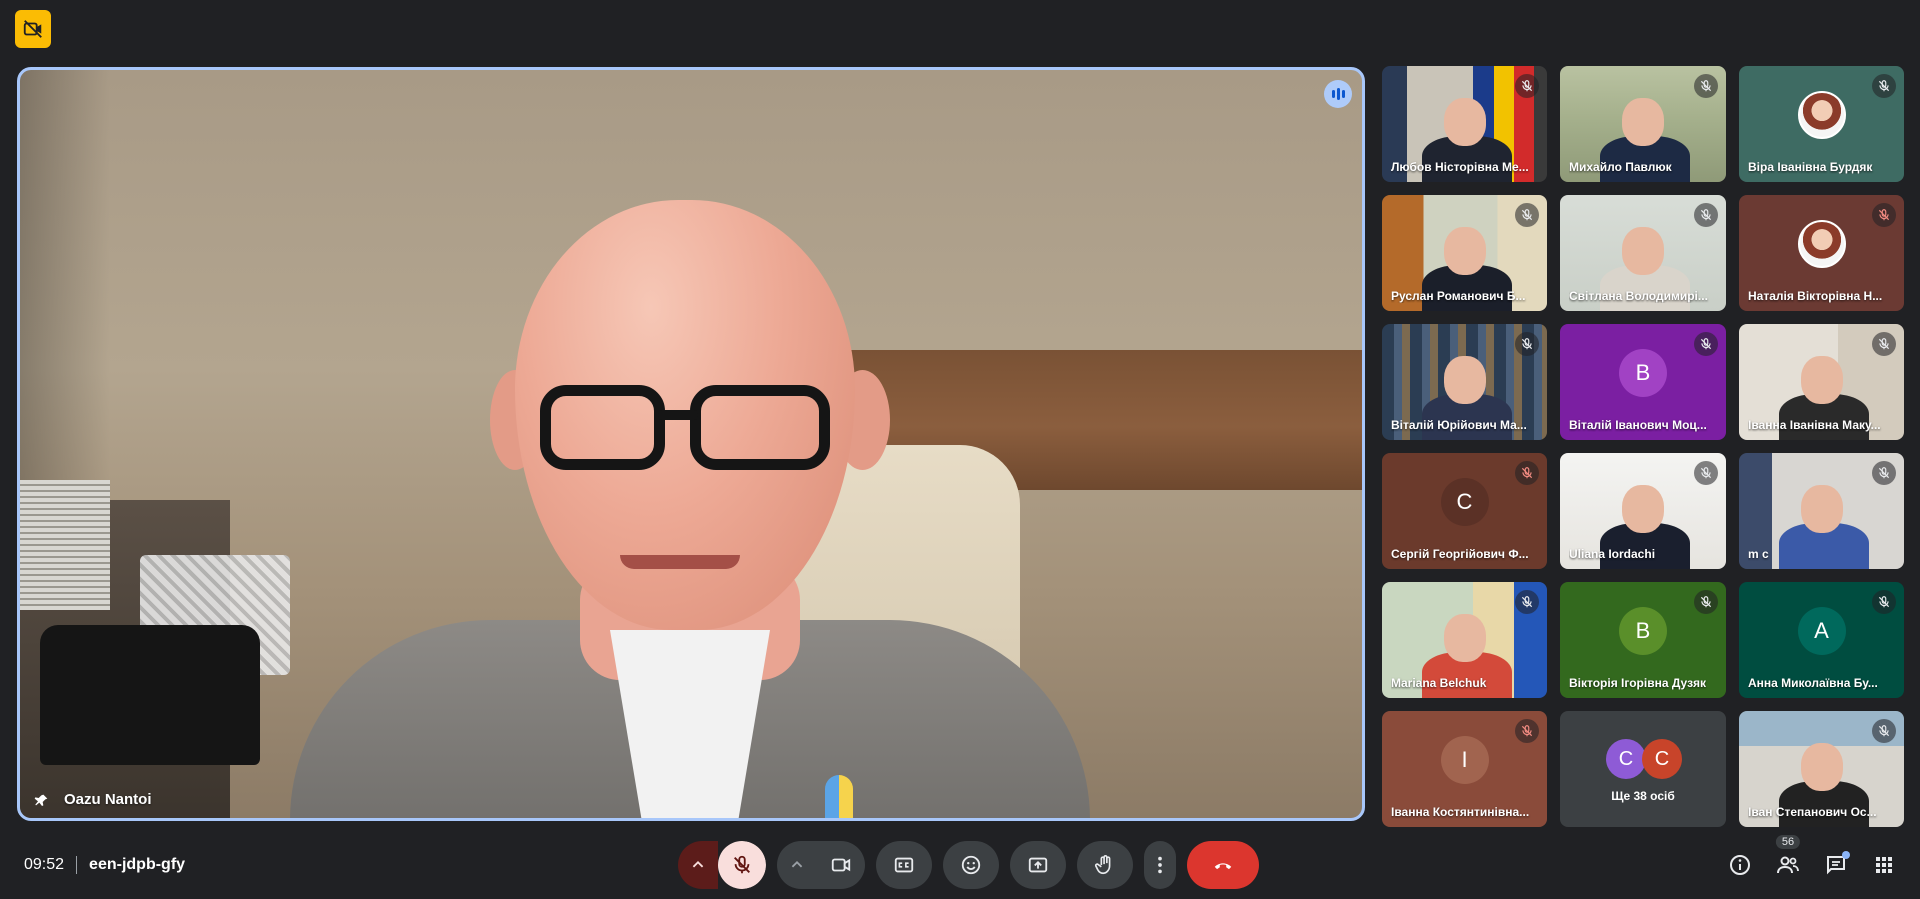 The height and width of the screenshot is (899, 1920). What do you see at coordinates (1464, 759) in the screenshot?
I see `participant-avatar: І` at bounding box center [1464, 759].